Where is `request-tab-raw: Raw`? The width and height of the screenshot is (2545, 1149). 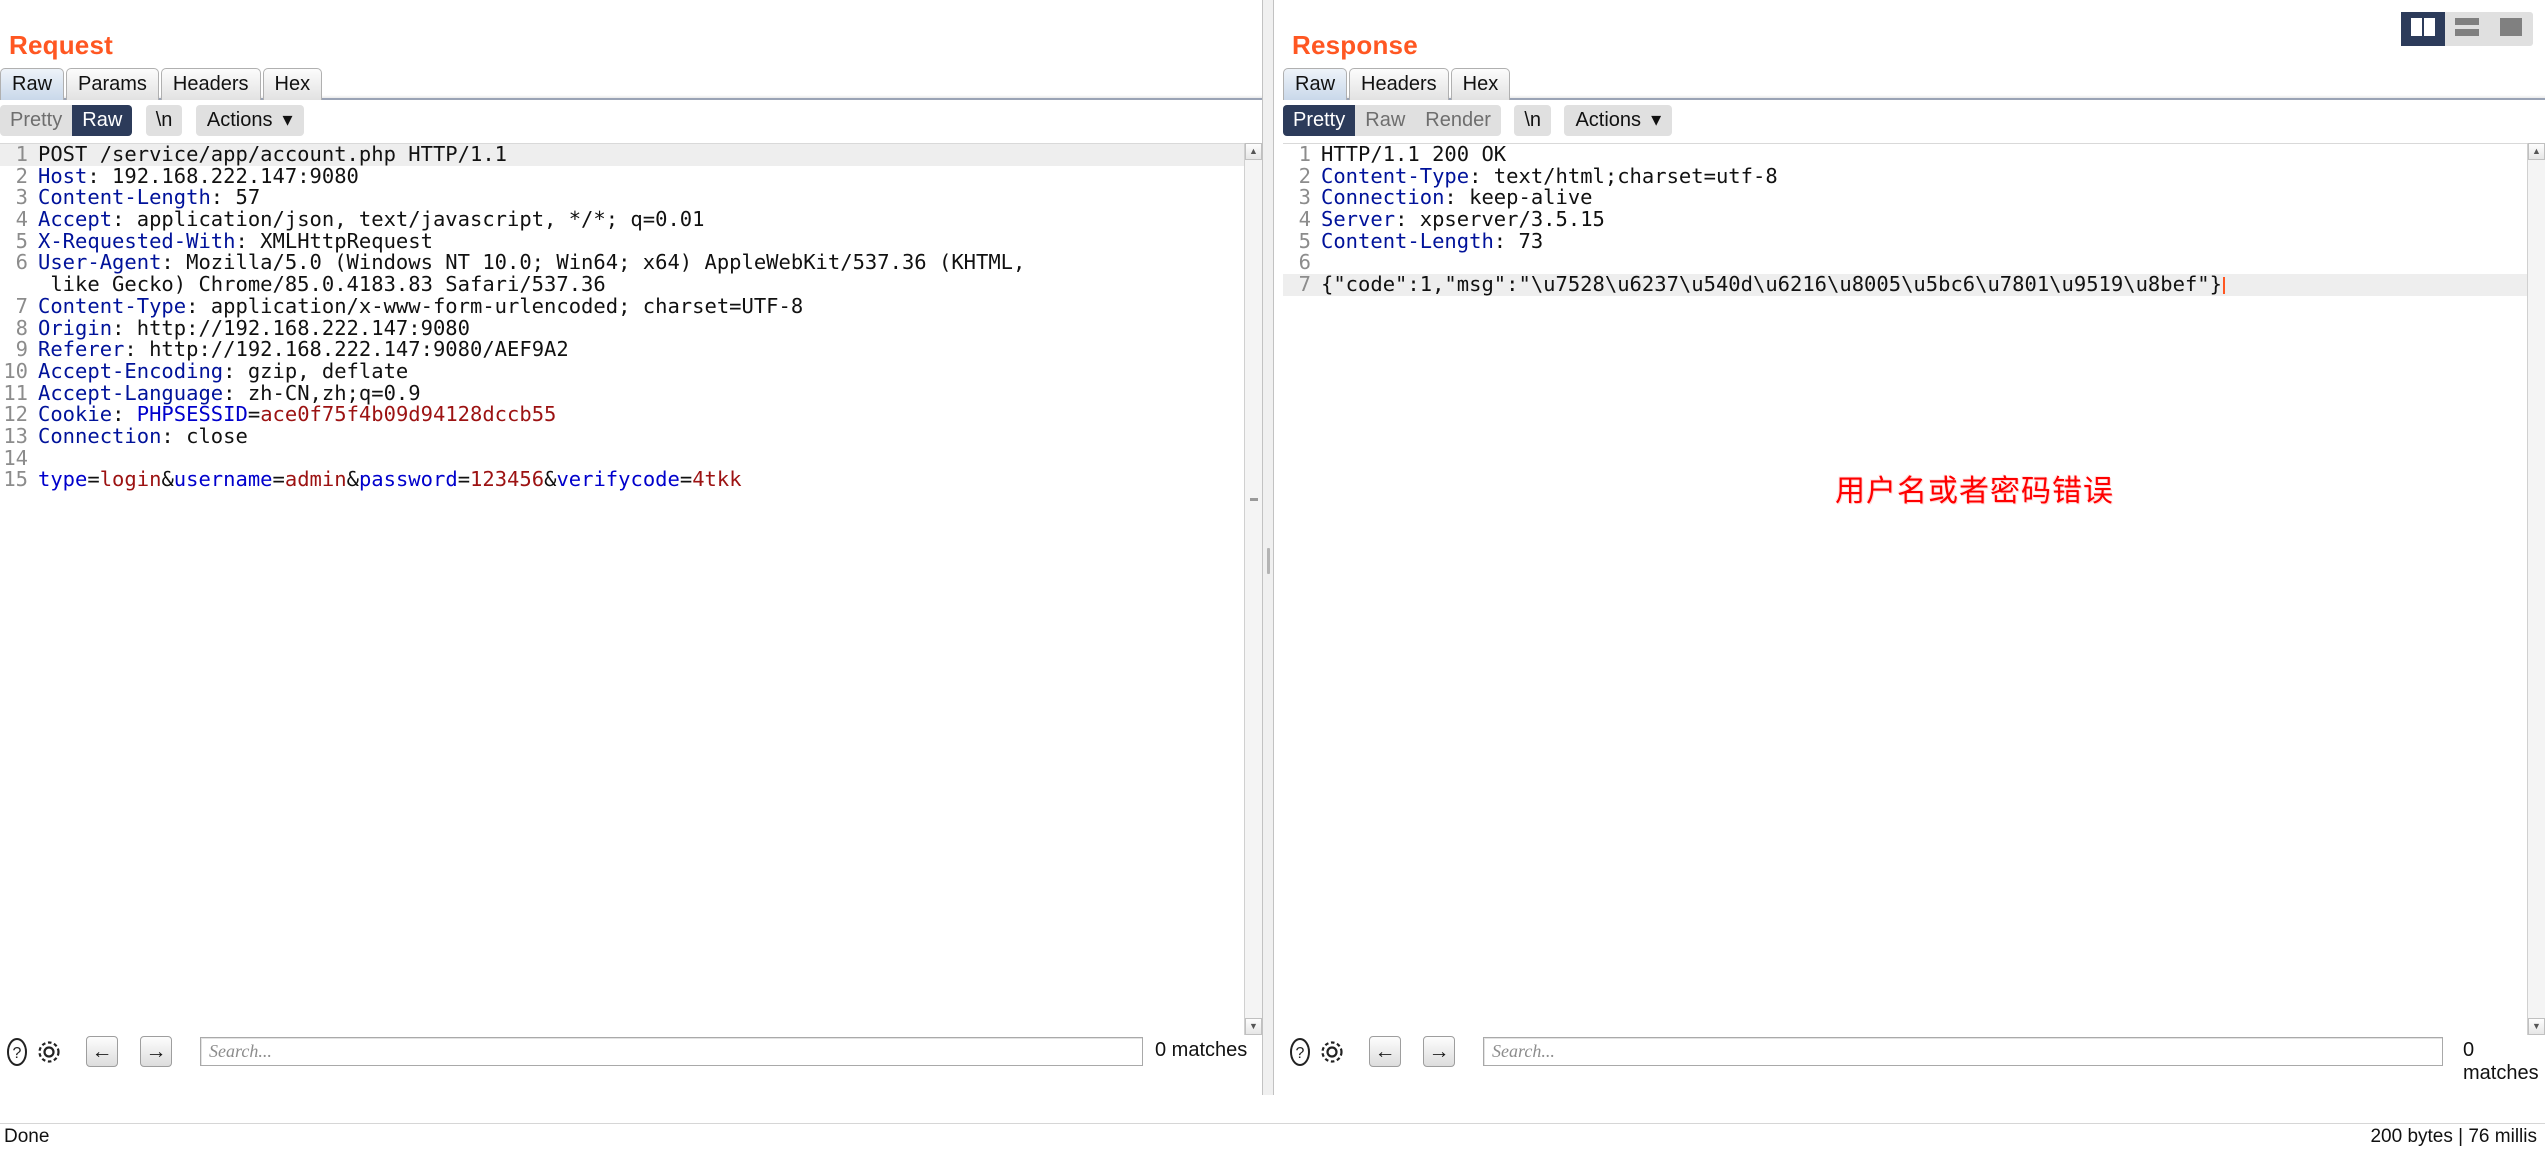 request-tab-raw: Raw is located at coordinates (32, 84).